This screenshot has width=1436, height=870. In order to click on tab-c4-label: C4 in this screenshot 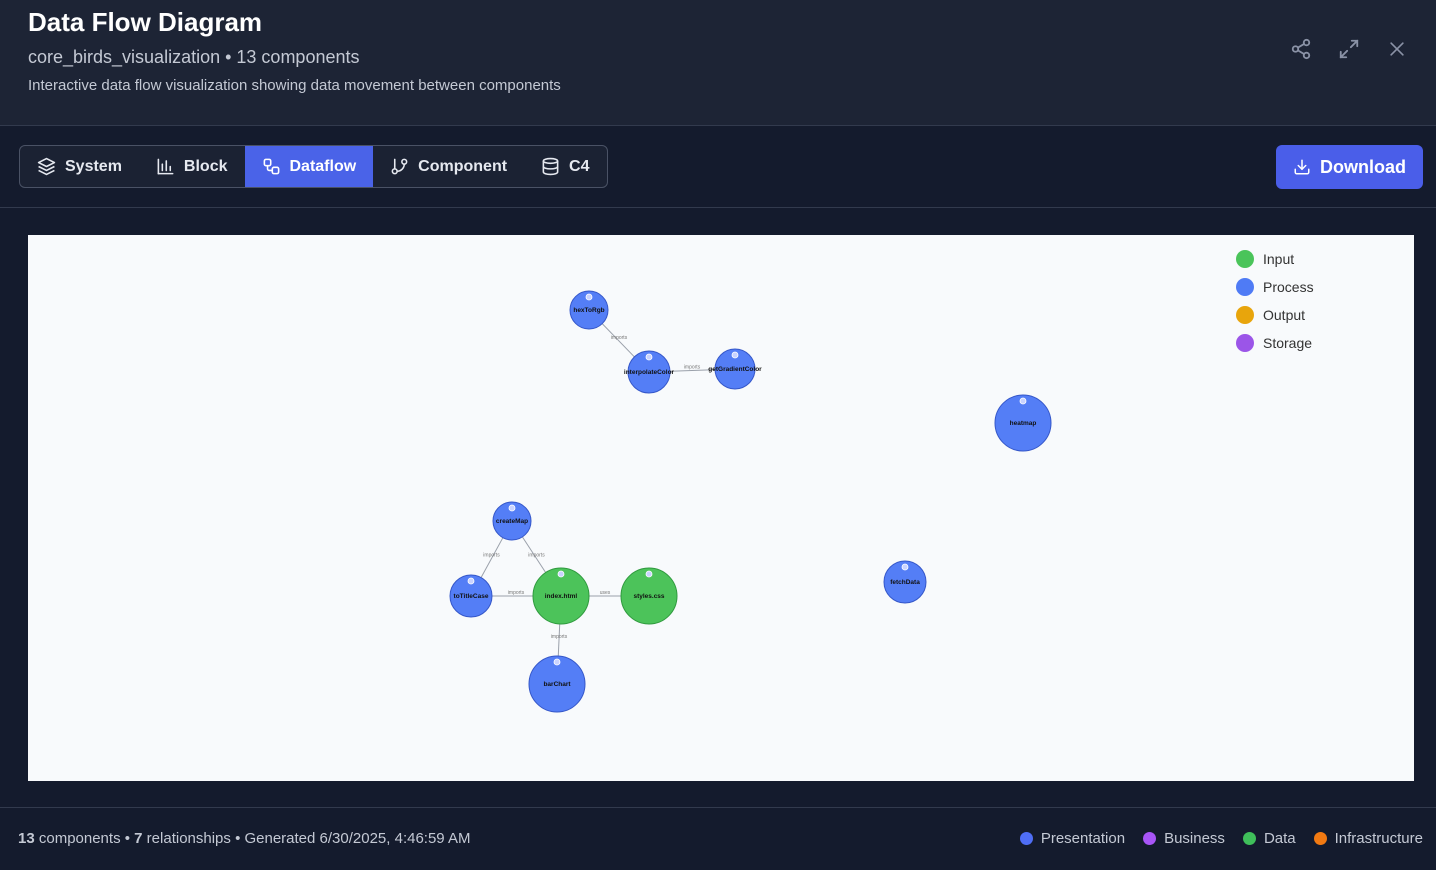, I will do `click(579, 166)`.